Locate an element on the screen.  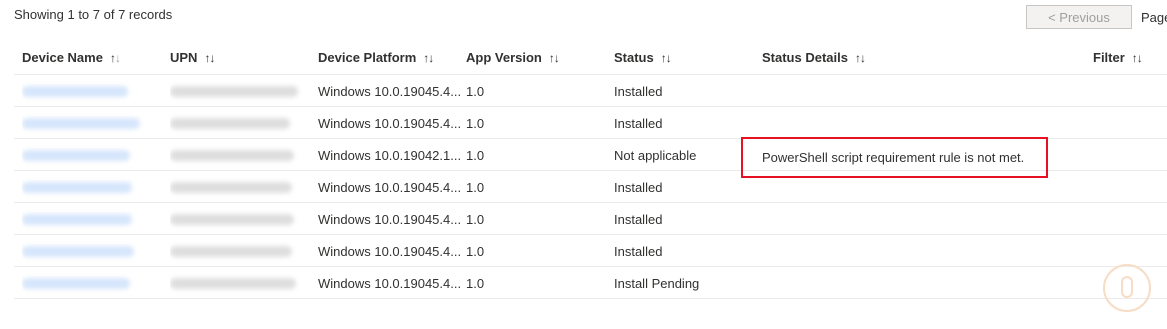
mouse-watermark-icon is located at coordinates (1127, 288).